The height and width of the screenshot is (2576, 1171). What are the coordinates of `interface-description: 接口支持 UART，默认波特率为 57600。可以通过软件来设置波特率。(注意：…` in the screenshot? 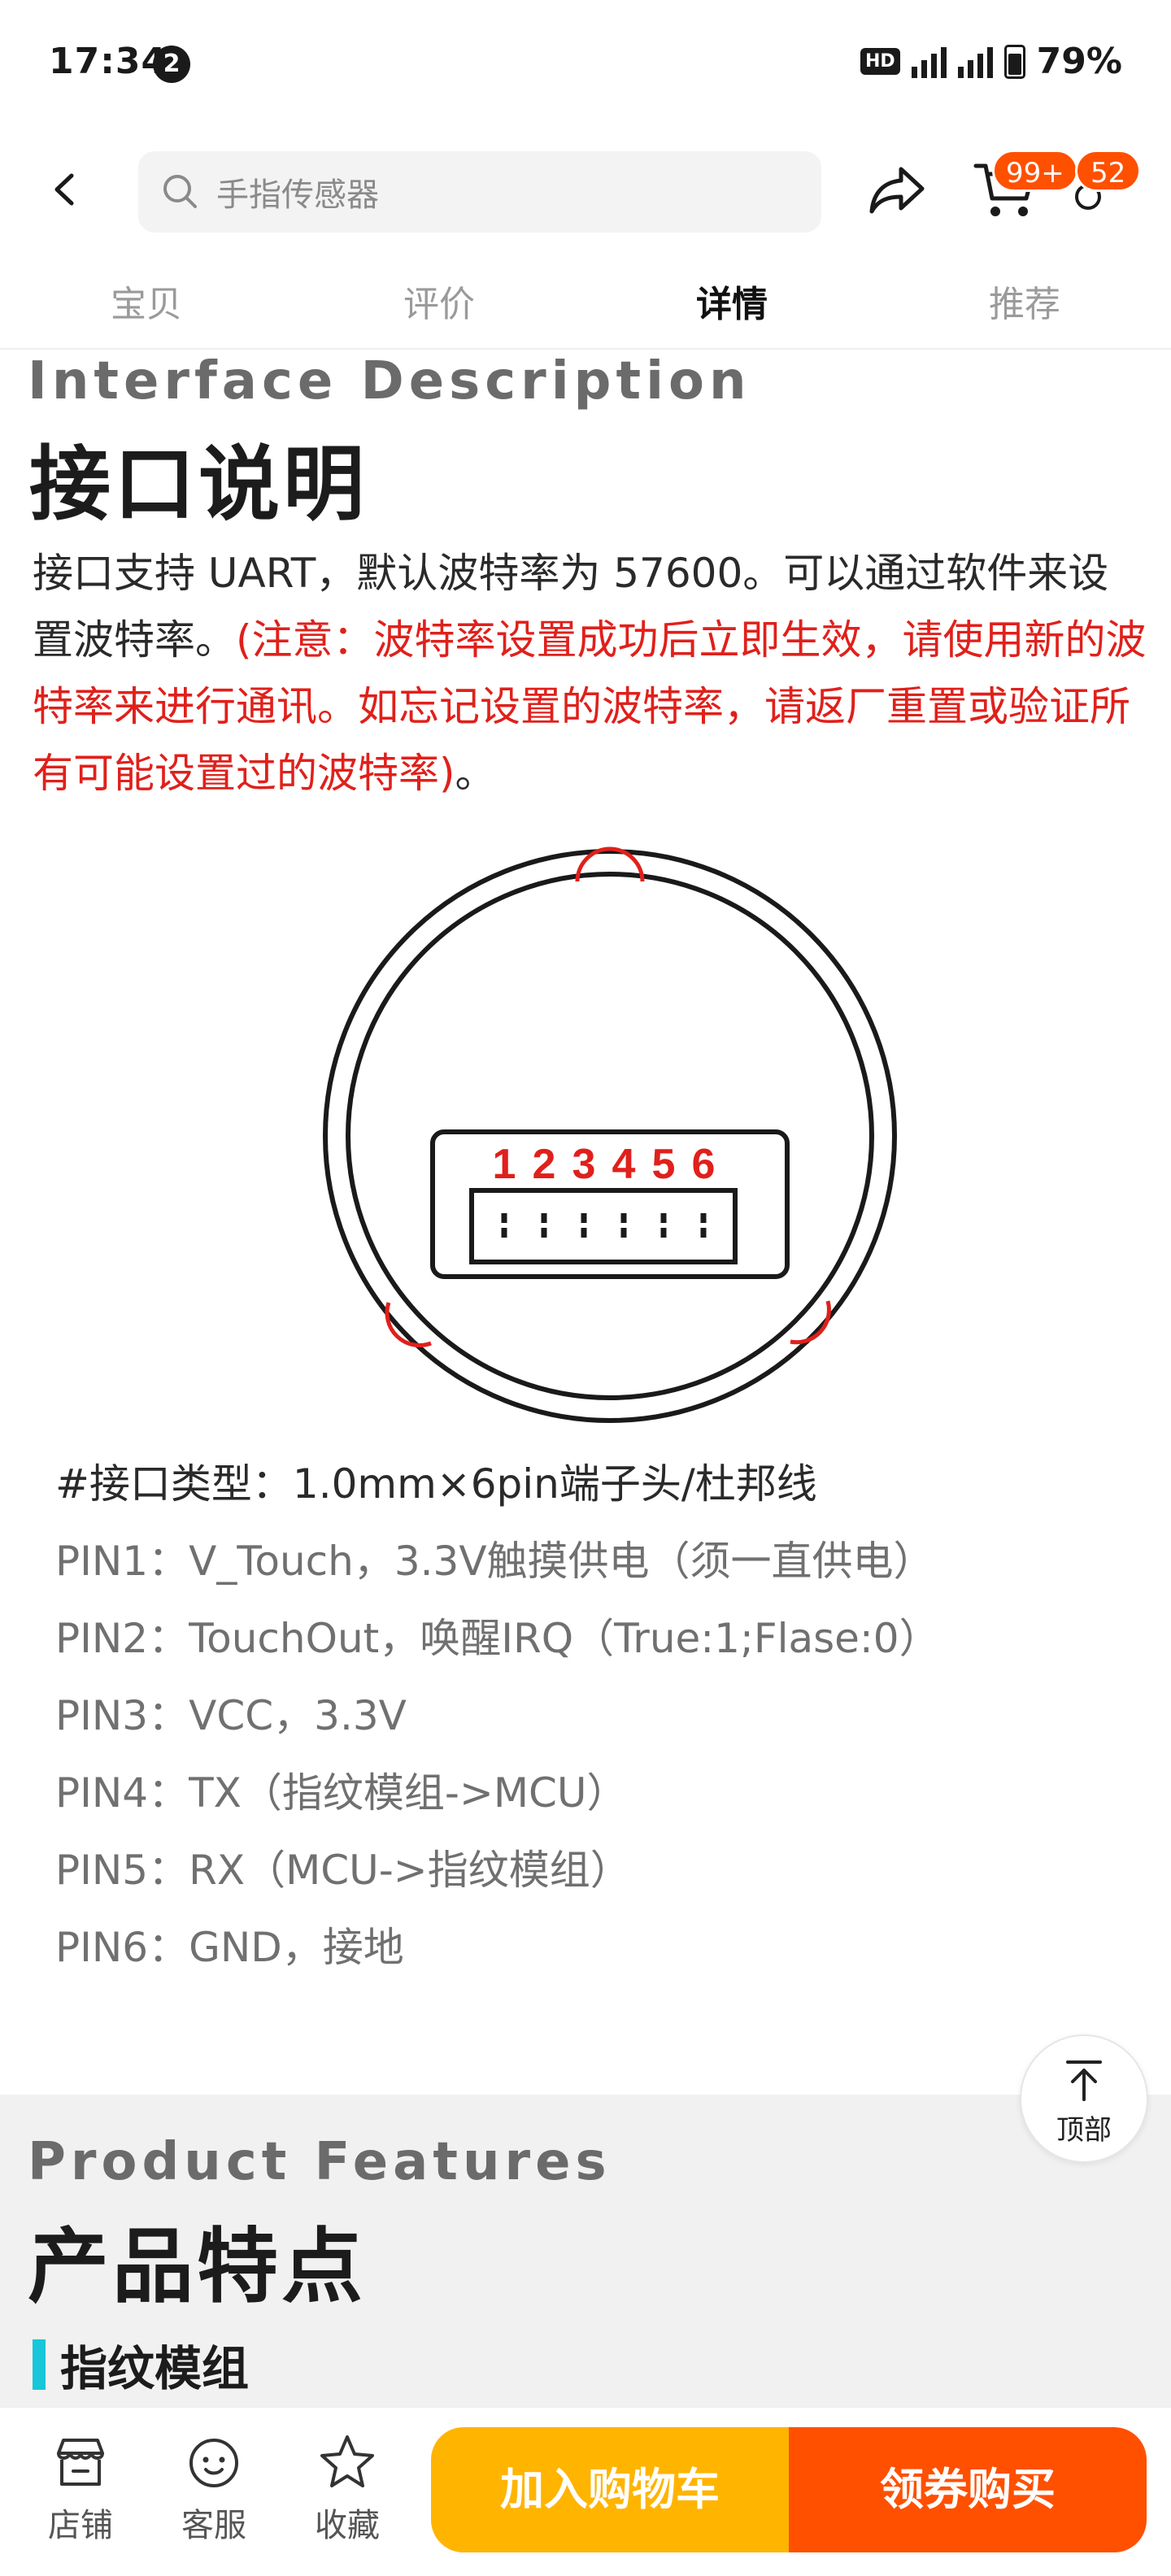 It's located at (590, 674).